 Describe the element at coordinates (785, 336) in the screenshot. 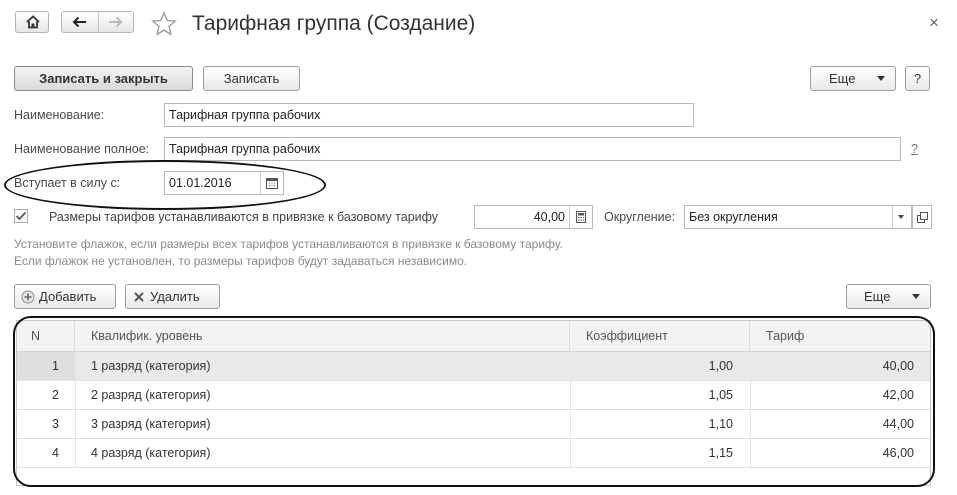

I see `column-header-tariff-label: Тариф` at that location.